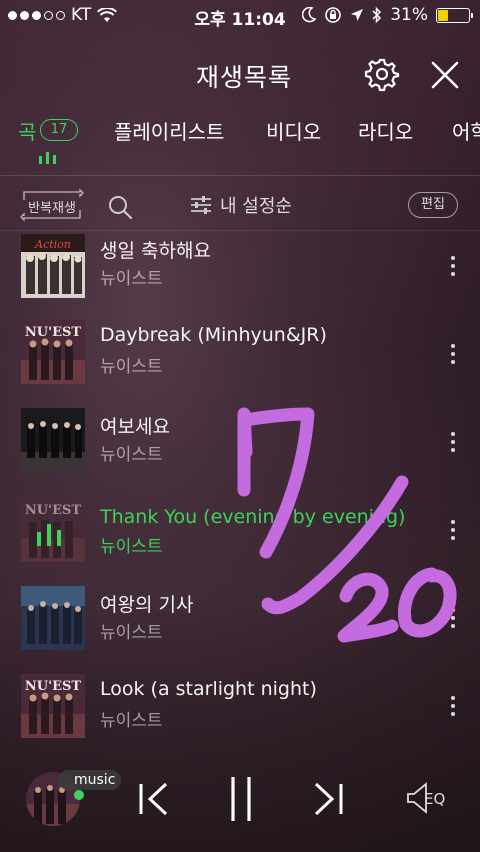  I want to click on tab-playlist: 플레이리스트, so click(169, 130).